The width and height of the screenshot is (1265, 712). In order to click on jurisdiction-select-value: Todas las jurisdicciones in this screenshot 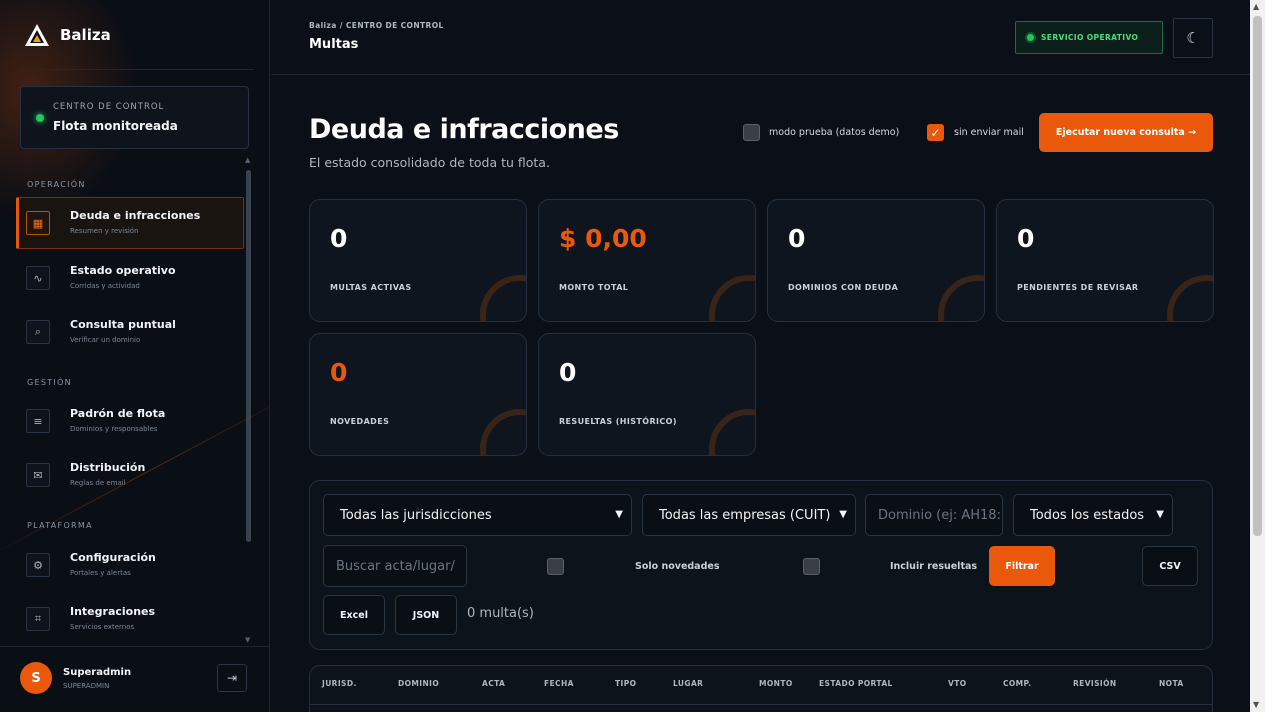, I will do `click(416, 515)`.